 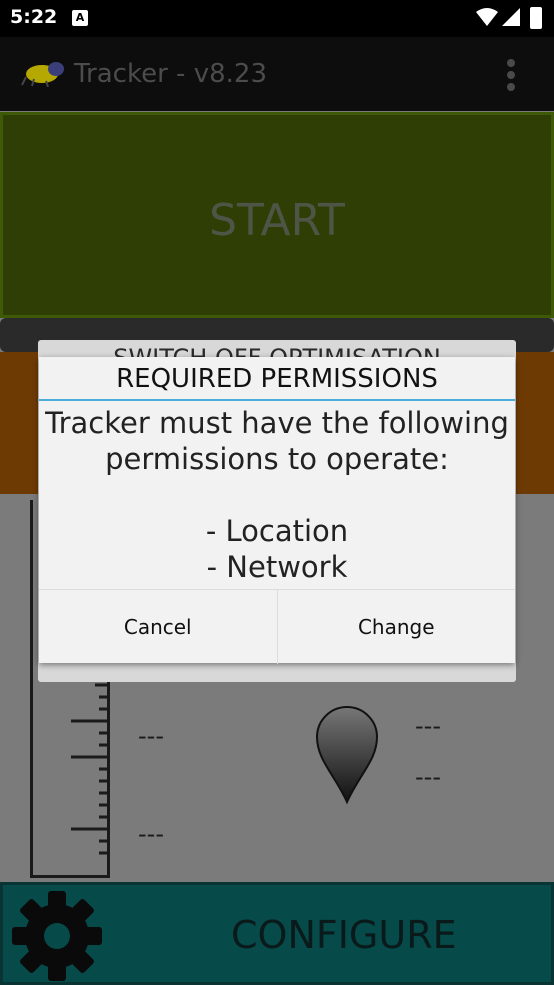 I want to click on start-label: START, so click(x=277, y=220).